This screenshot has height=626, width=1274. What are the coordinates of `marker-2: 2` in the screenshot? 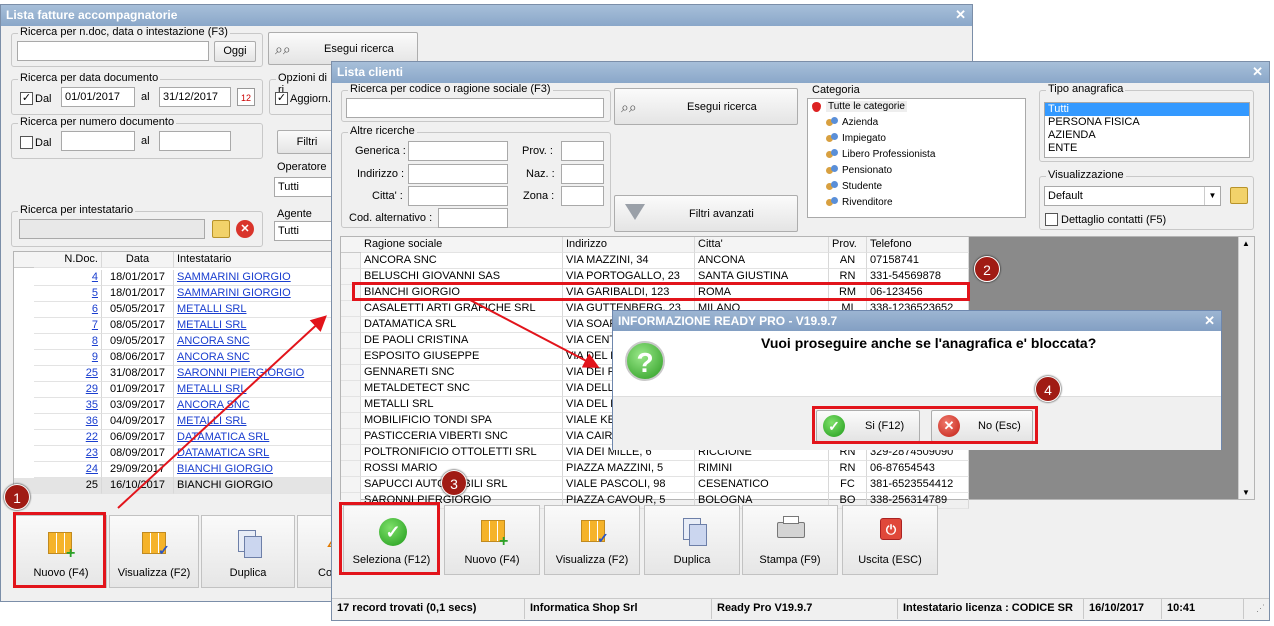 It's located at (987, 269).